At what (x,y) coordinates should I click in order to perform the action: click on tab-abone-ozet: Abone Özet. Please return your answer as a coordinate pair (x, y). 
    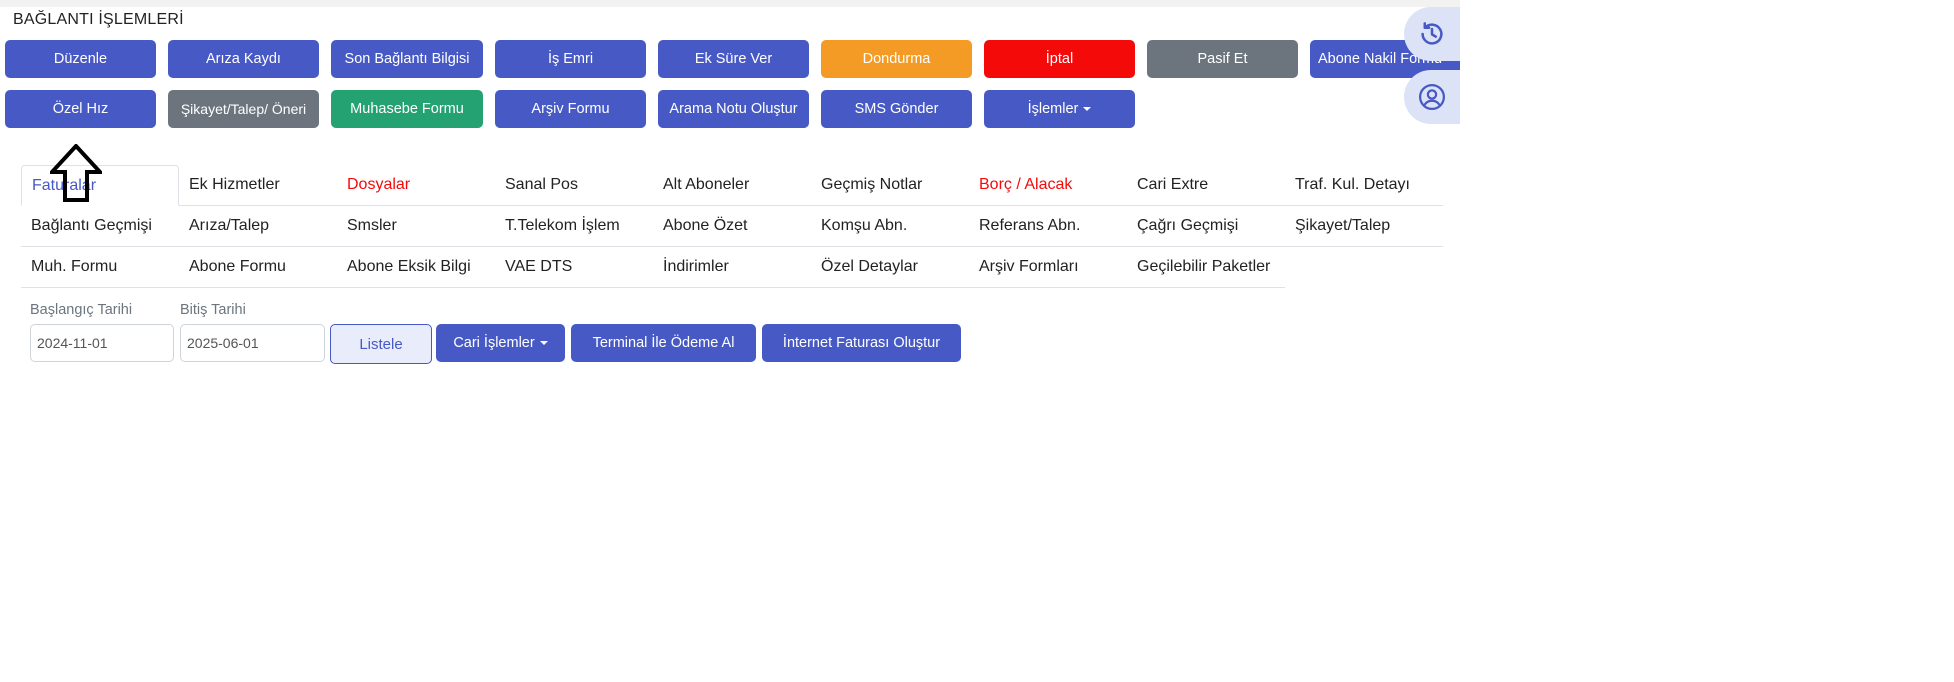
    Looking at the image, I should click on (732, 226).